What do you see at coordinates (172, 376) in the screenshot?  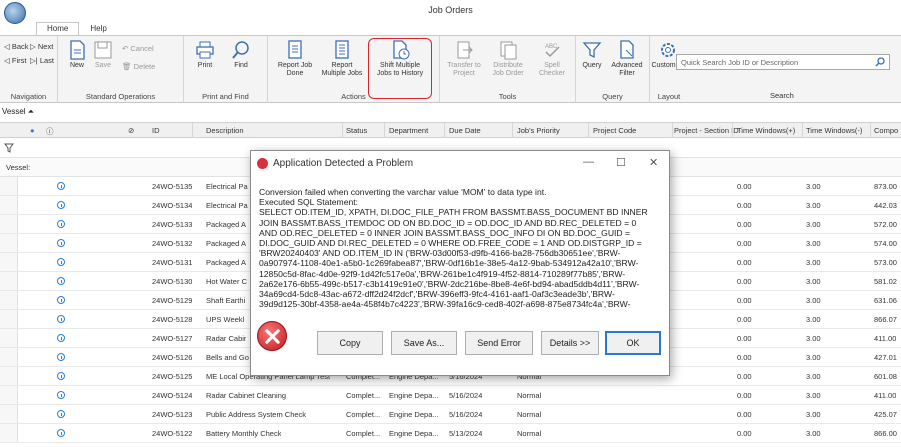 I see `cell-id: 24WO-5125` at bounding box center [172, 376].